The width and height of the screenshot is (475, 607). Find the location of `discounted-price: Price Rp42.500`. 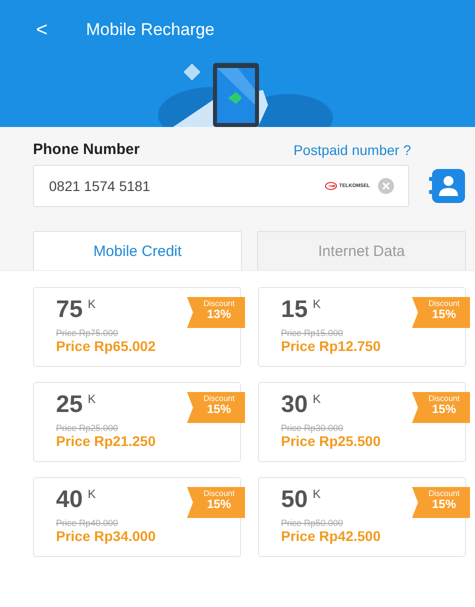

discounted-price: Price Rp42.500 is located at coordinates (331, 536).